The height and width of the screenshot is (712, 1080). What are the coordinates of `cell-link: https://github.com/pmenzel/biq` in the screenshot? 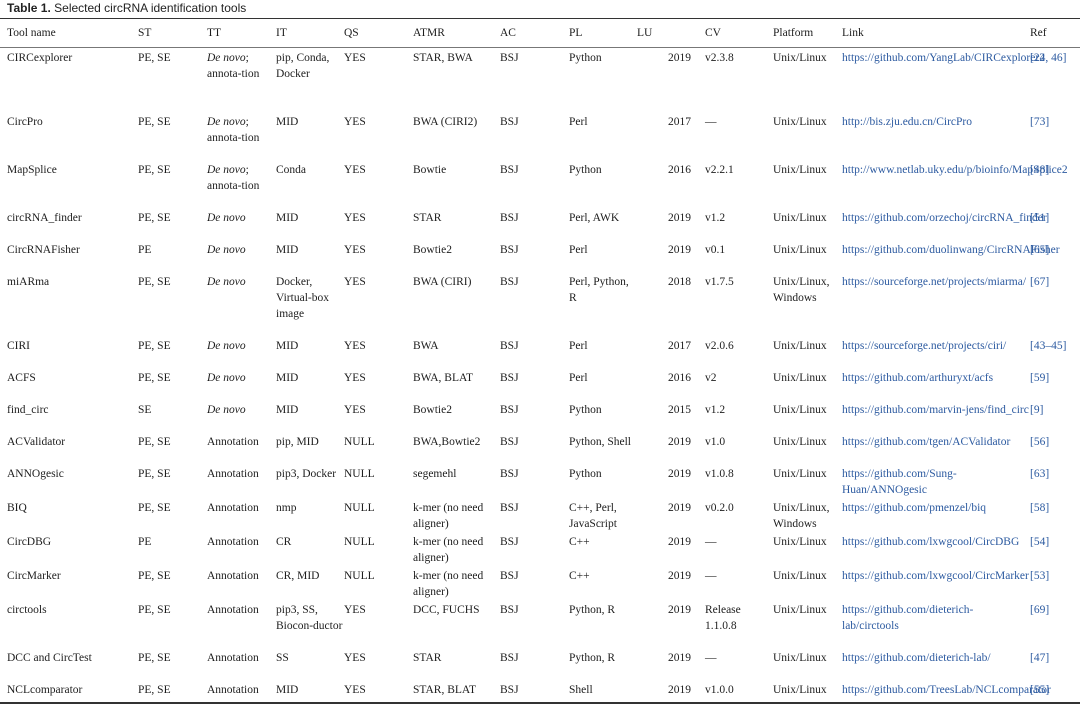 It's located at (936, 515).